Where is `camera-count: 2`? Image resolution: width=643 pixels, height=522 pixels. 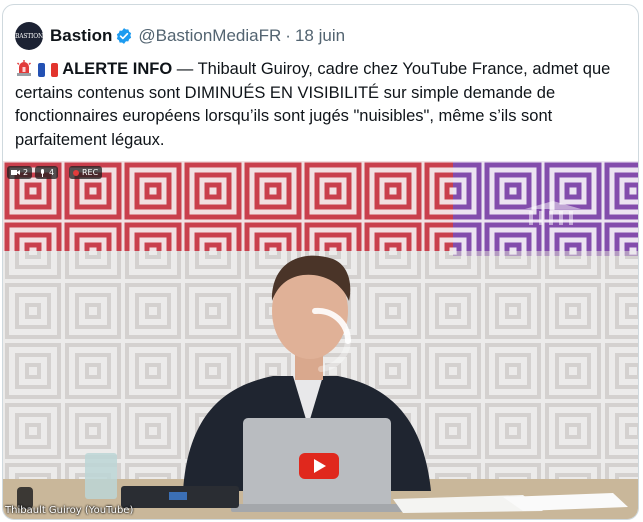
camera-count: 2 is located at coordinates (26, 172).